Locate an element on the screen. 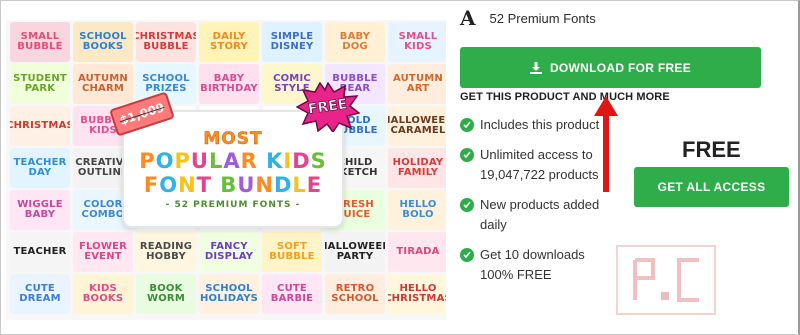 The width and height of the screenshot is (800, 335). font-preview-label: SMALL BUBBLE is located at coordinates (40, 41).